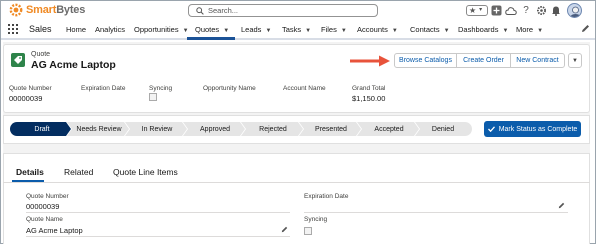  Describe the element at coordinates (296, 148) in the screenshot. I see `section-gap` at that location.